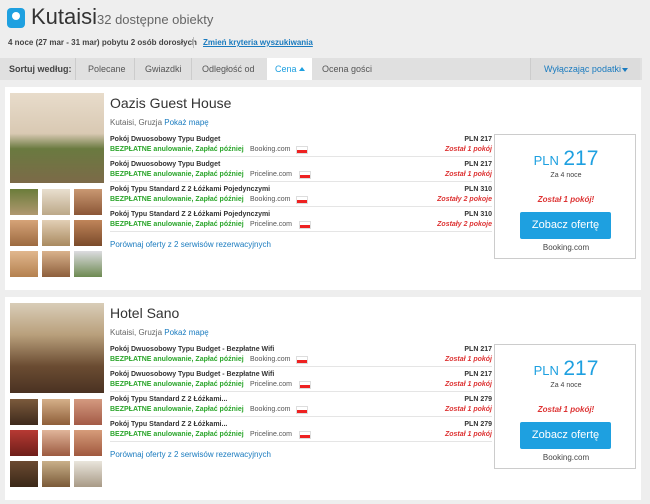 This screenshot has width=650, height=504. Describe the element at coordinates (478, 399) in the screenshot. I see `offer-price: PLN 279` at that location.